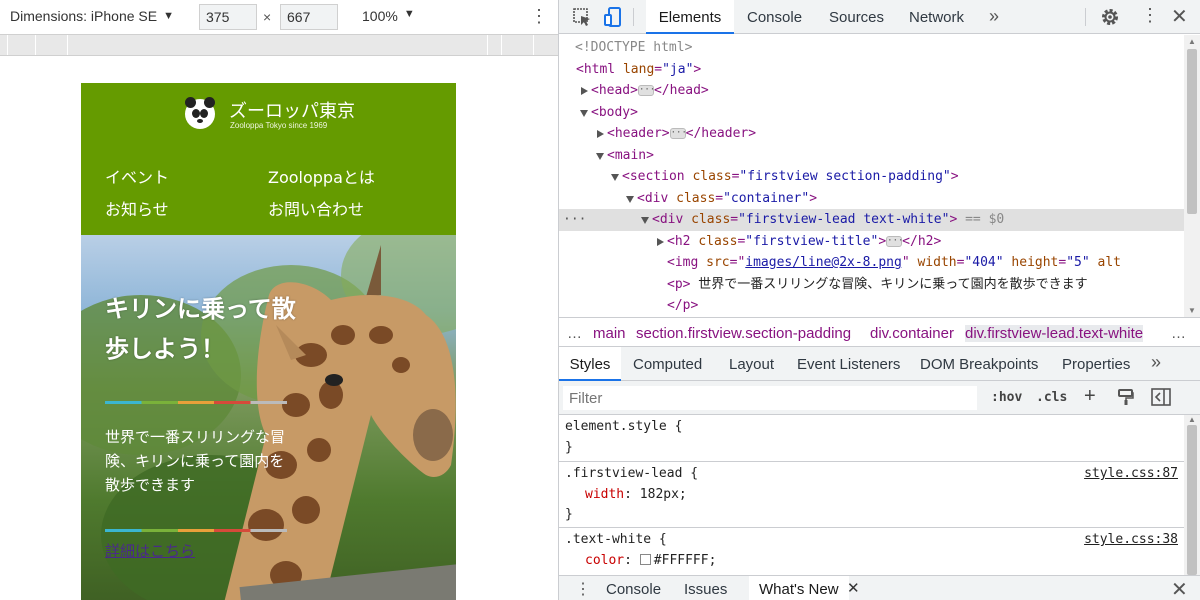  Describe the element at coordinates (150, 550) in the screenshot. I see `details-link: 詳細はこちら` at that location.